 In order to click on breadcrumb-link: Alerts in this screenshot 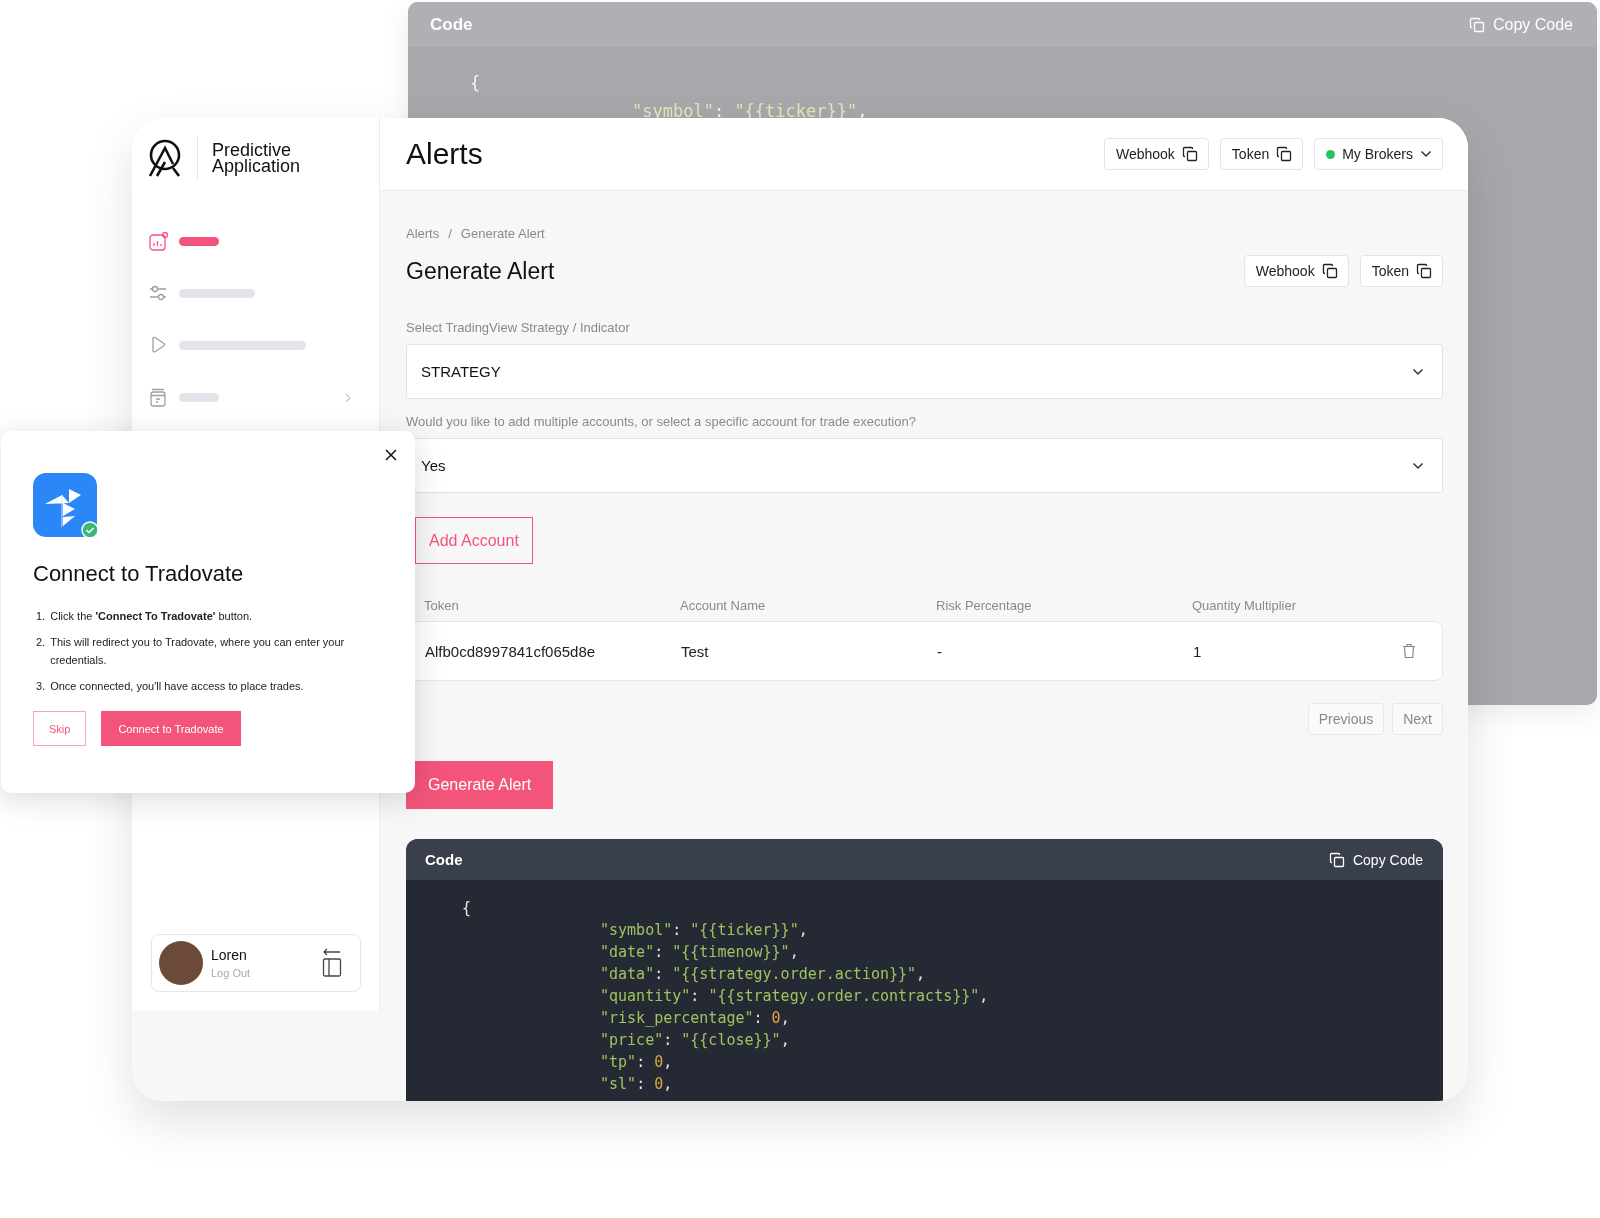, I will do `click(423, 233)`.